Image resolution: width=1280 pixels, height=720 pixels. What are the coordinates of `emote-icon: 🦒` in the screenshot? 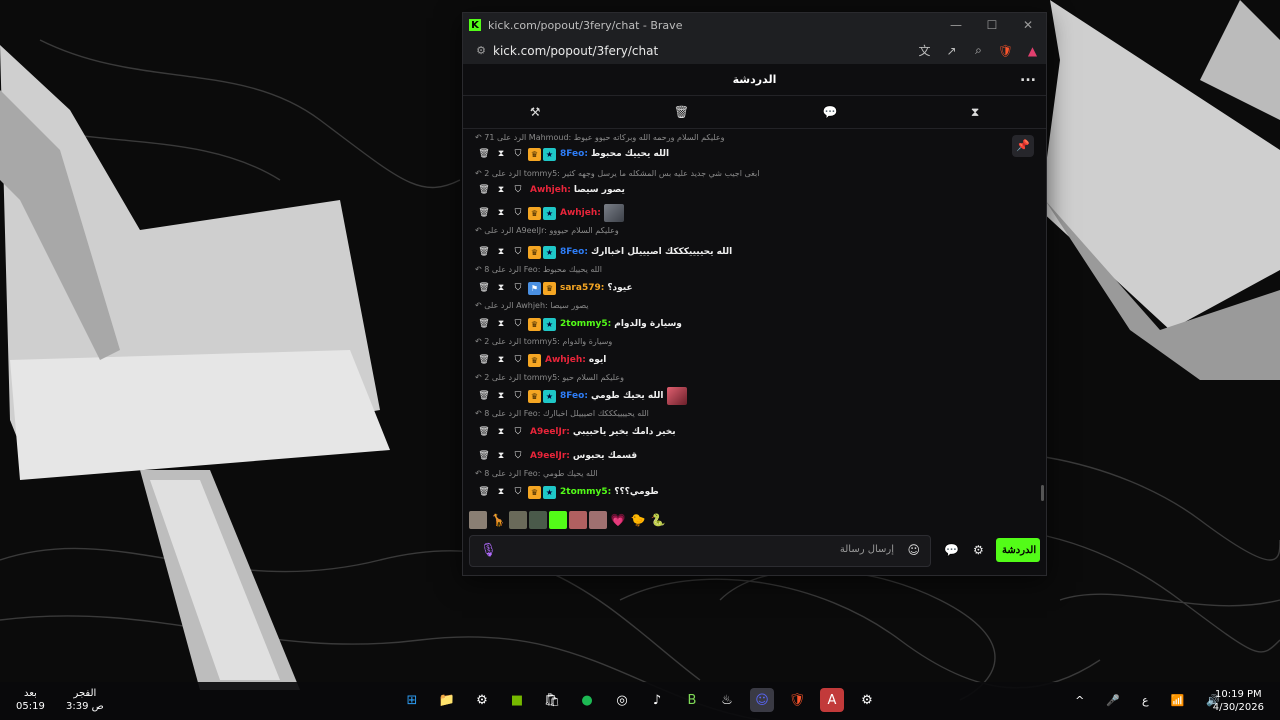 It's located at (498, 520).